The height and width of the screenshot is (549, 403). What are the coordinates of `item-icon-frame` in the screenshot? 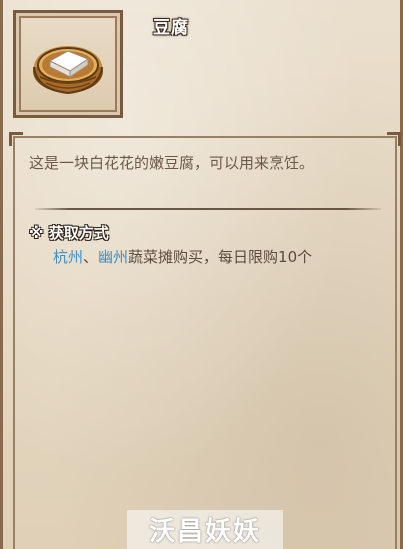 It's located at (68, 64).